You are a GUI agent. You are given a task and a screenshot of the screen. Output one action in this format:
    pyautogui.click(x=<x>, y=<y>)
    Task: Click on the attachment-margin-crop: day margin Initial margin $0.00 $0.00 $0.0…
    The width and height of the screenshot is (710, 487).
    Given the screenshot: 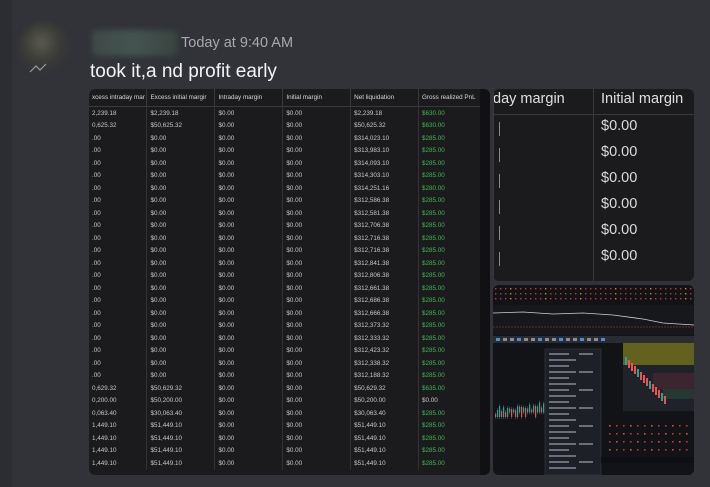 What is the action you would take?
    pyautogui.click(x=593, y=185)
    